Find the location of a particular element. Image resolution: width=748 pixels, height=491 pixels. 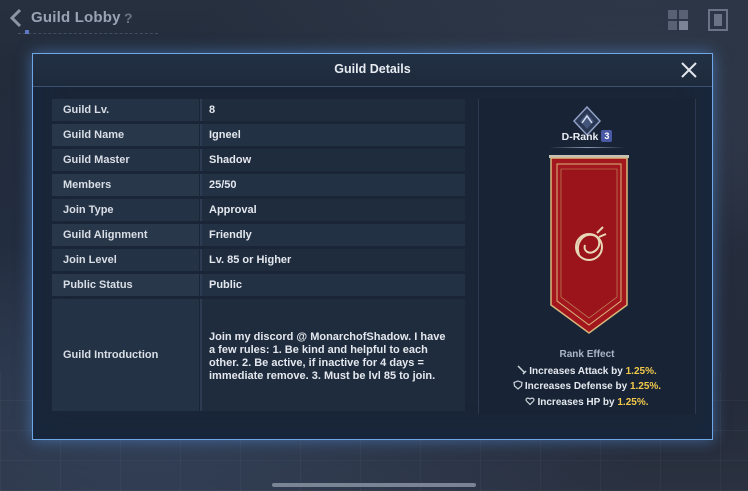

info-value: Lv. 85 or Higher is located at coordinates (332, 260).